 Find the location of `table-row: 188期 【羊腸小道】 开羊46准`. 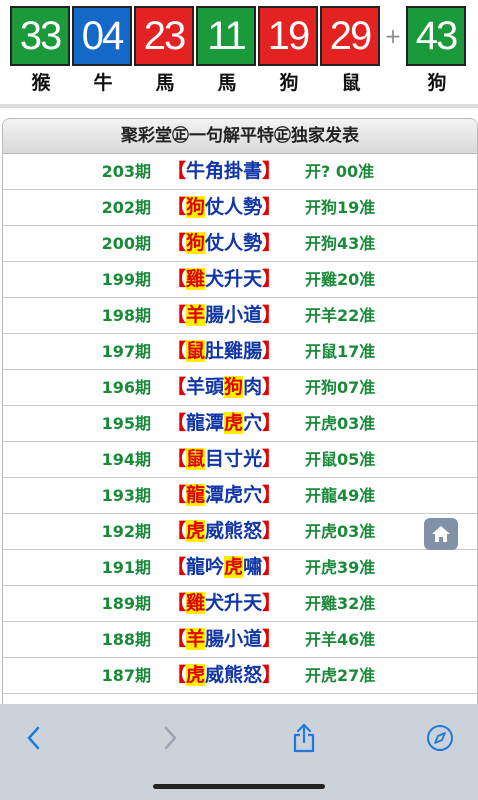

table-row: 188期 【羊腸小道】 开羊46准 is located at coordinates (240, 640).